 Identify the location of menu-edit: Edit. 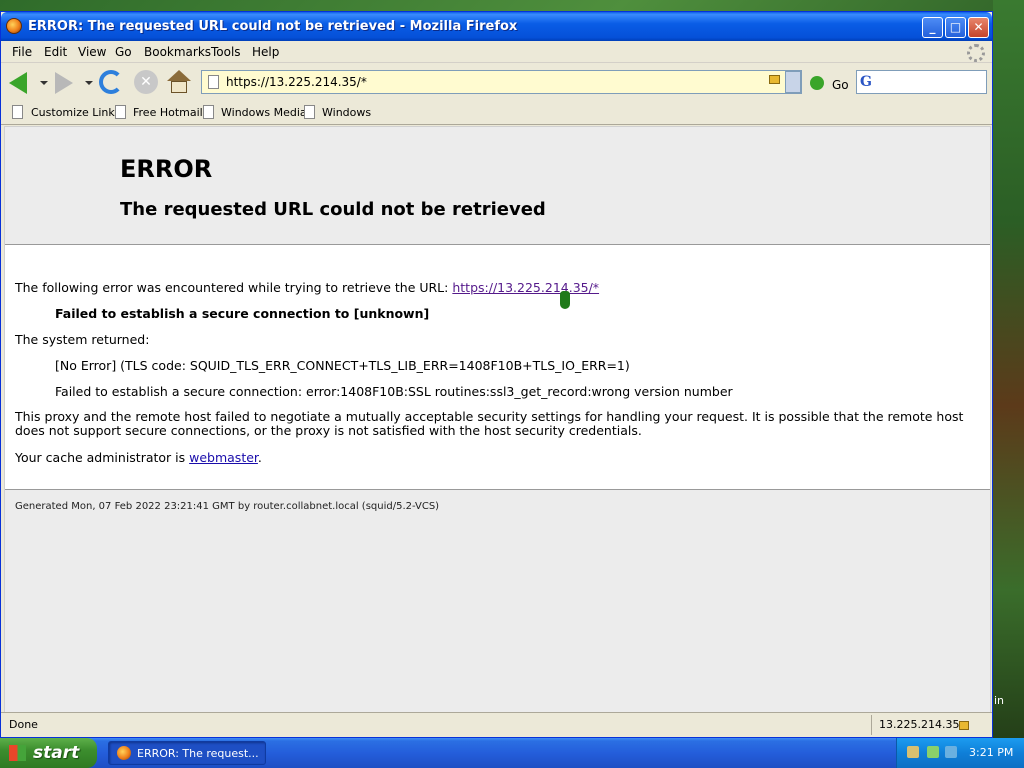
(55, 52).